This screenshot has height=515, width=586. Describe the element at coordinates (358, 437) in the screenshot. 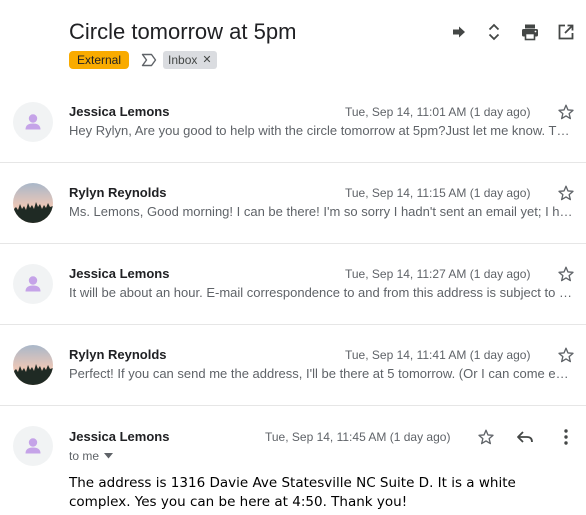

I see `message-date: Tue, Sep 14, 11:45 AM (1 day ago)` at that location.